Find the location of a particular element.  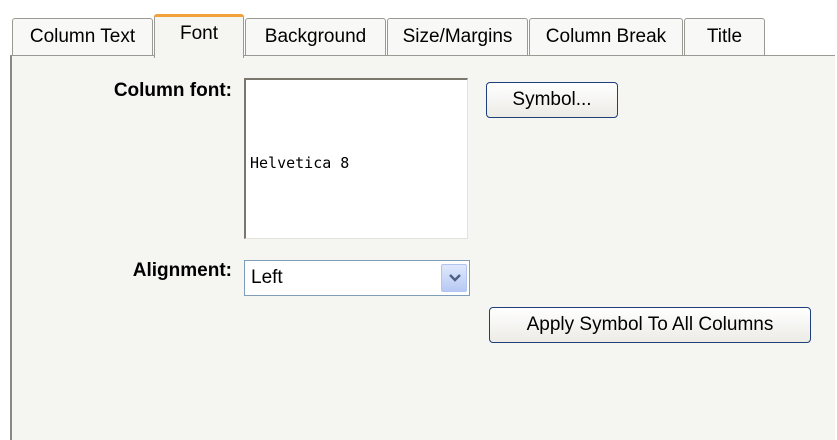

column-font-label: Column font: is located at coordinates (172, 90).